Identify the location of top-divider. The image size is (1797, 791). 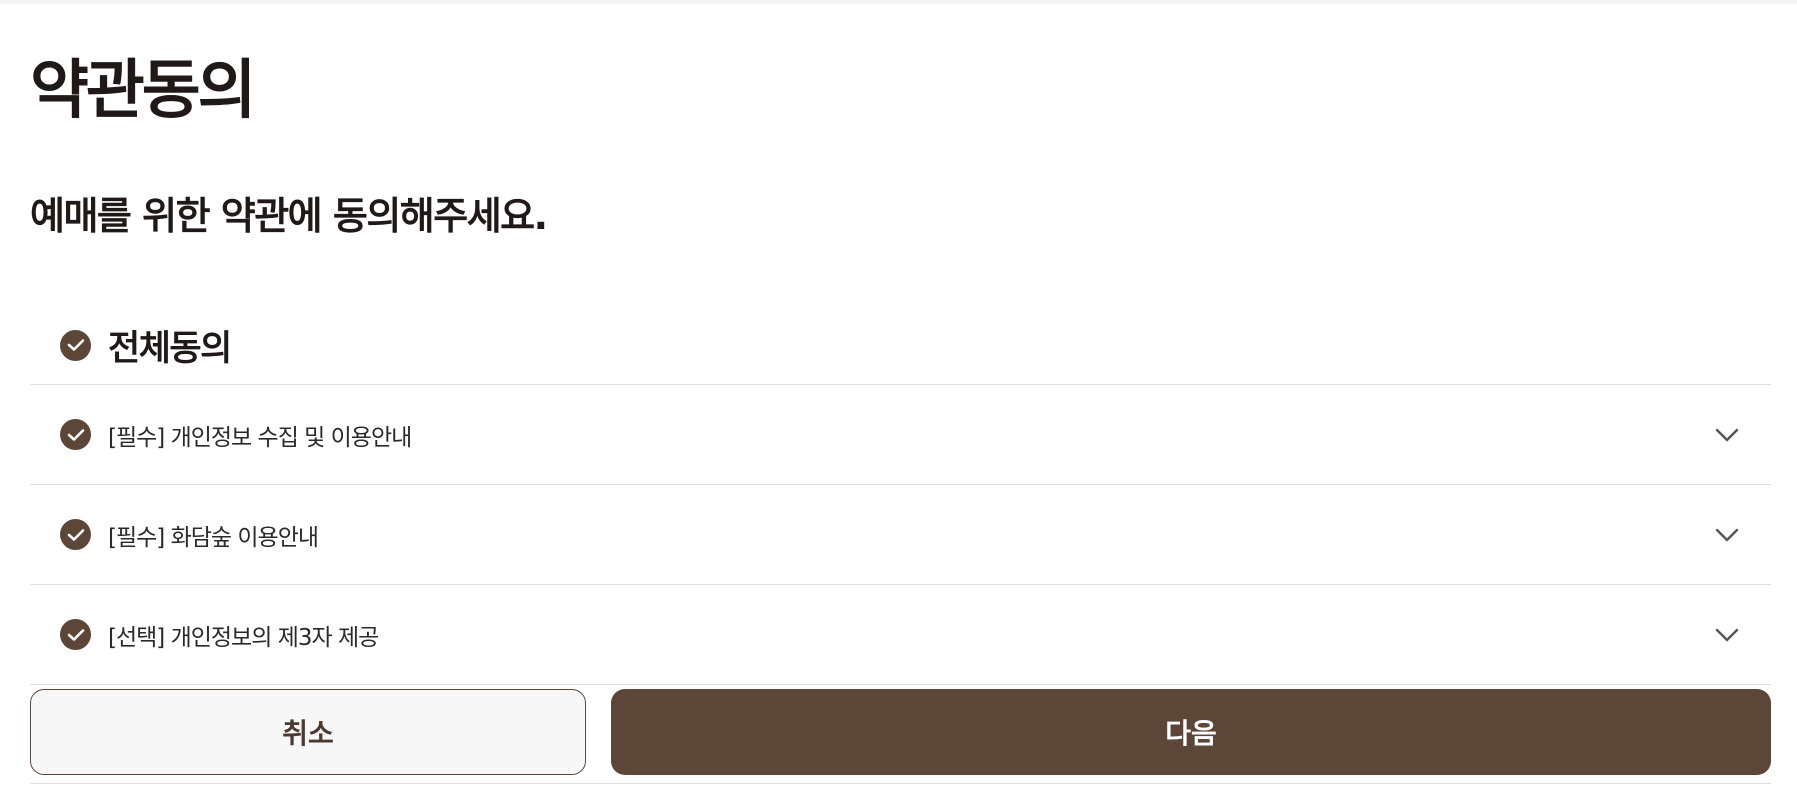
(898, 2).